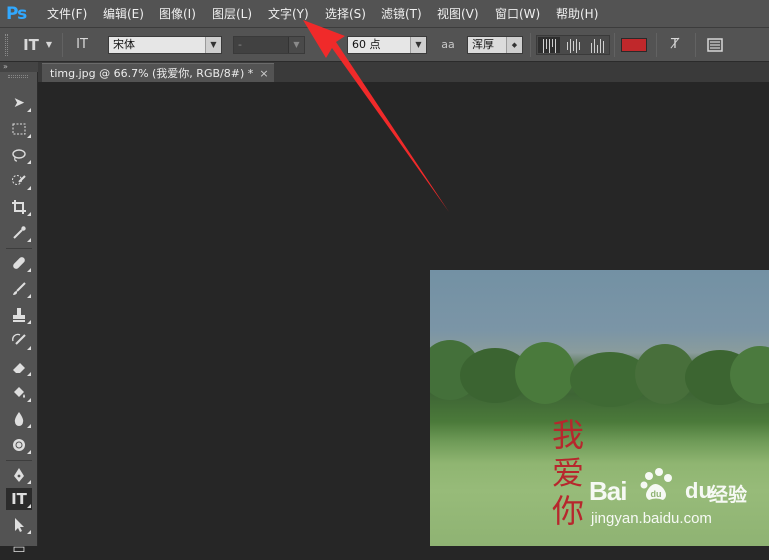  Describe the element at coordinates (124, 44) in the screenshot. I see `font-family-value: 宋体` at that location.